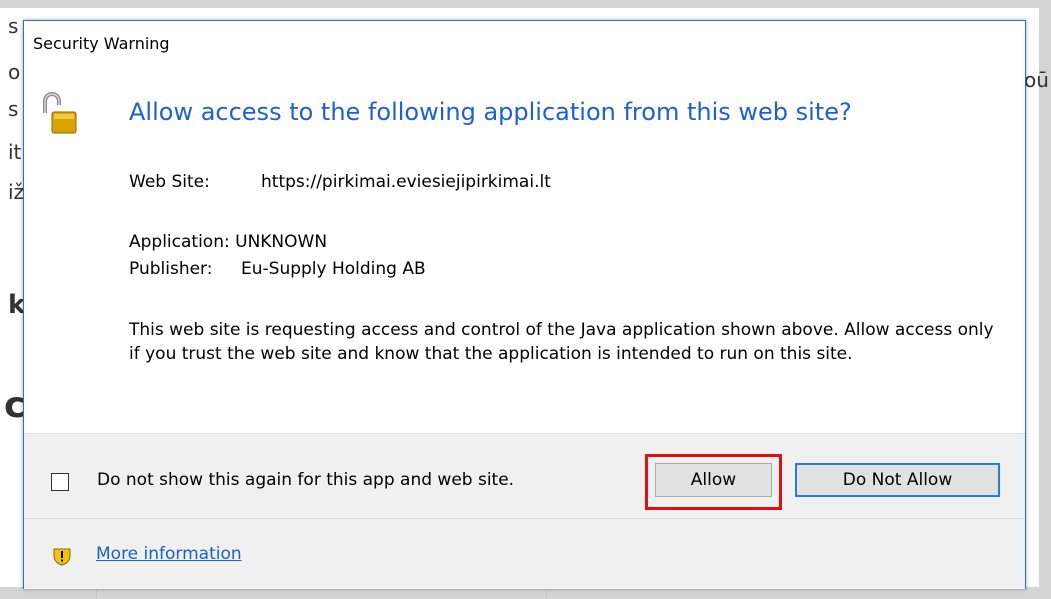  What do you see at coordinates (16, 192) in the screenshot?
I see `background-text: iž` at bounding box center [16, 192].